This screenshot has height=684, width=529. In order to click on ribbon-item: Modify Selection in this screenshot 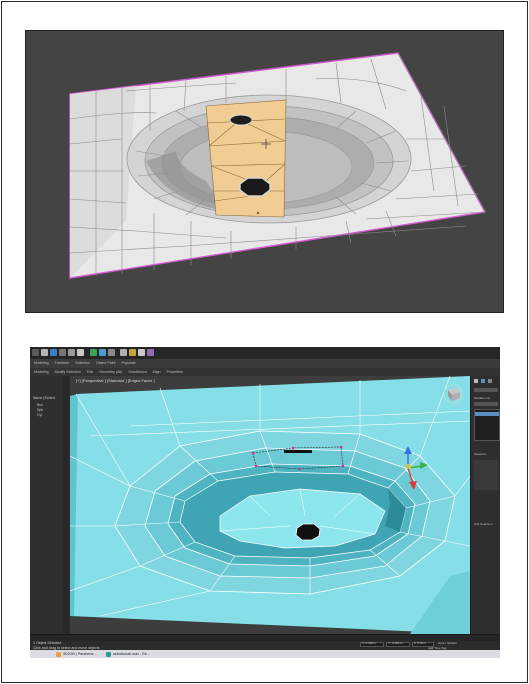, I will do `click(68, 372)`.